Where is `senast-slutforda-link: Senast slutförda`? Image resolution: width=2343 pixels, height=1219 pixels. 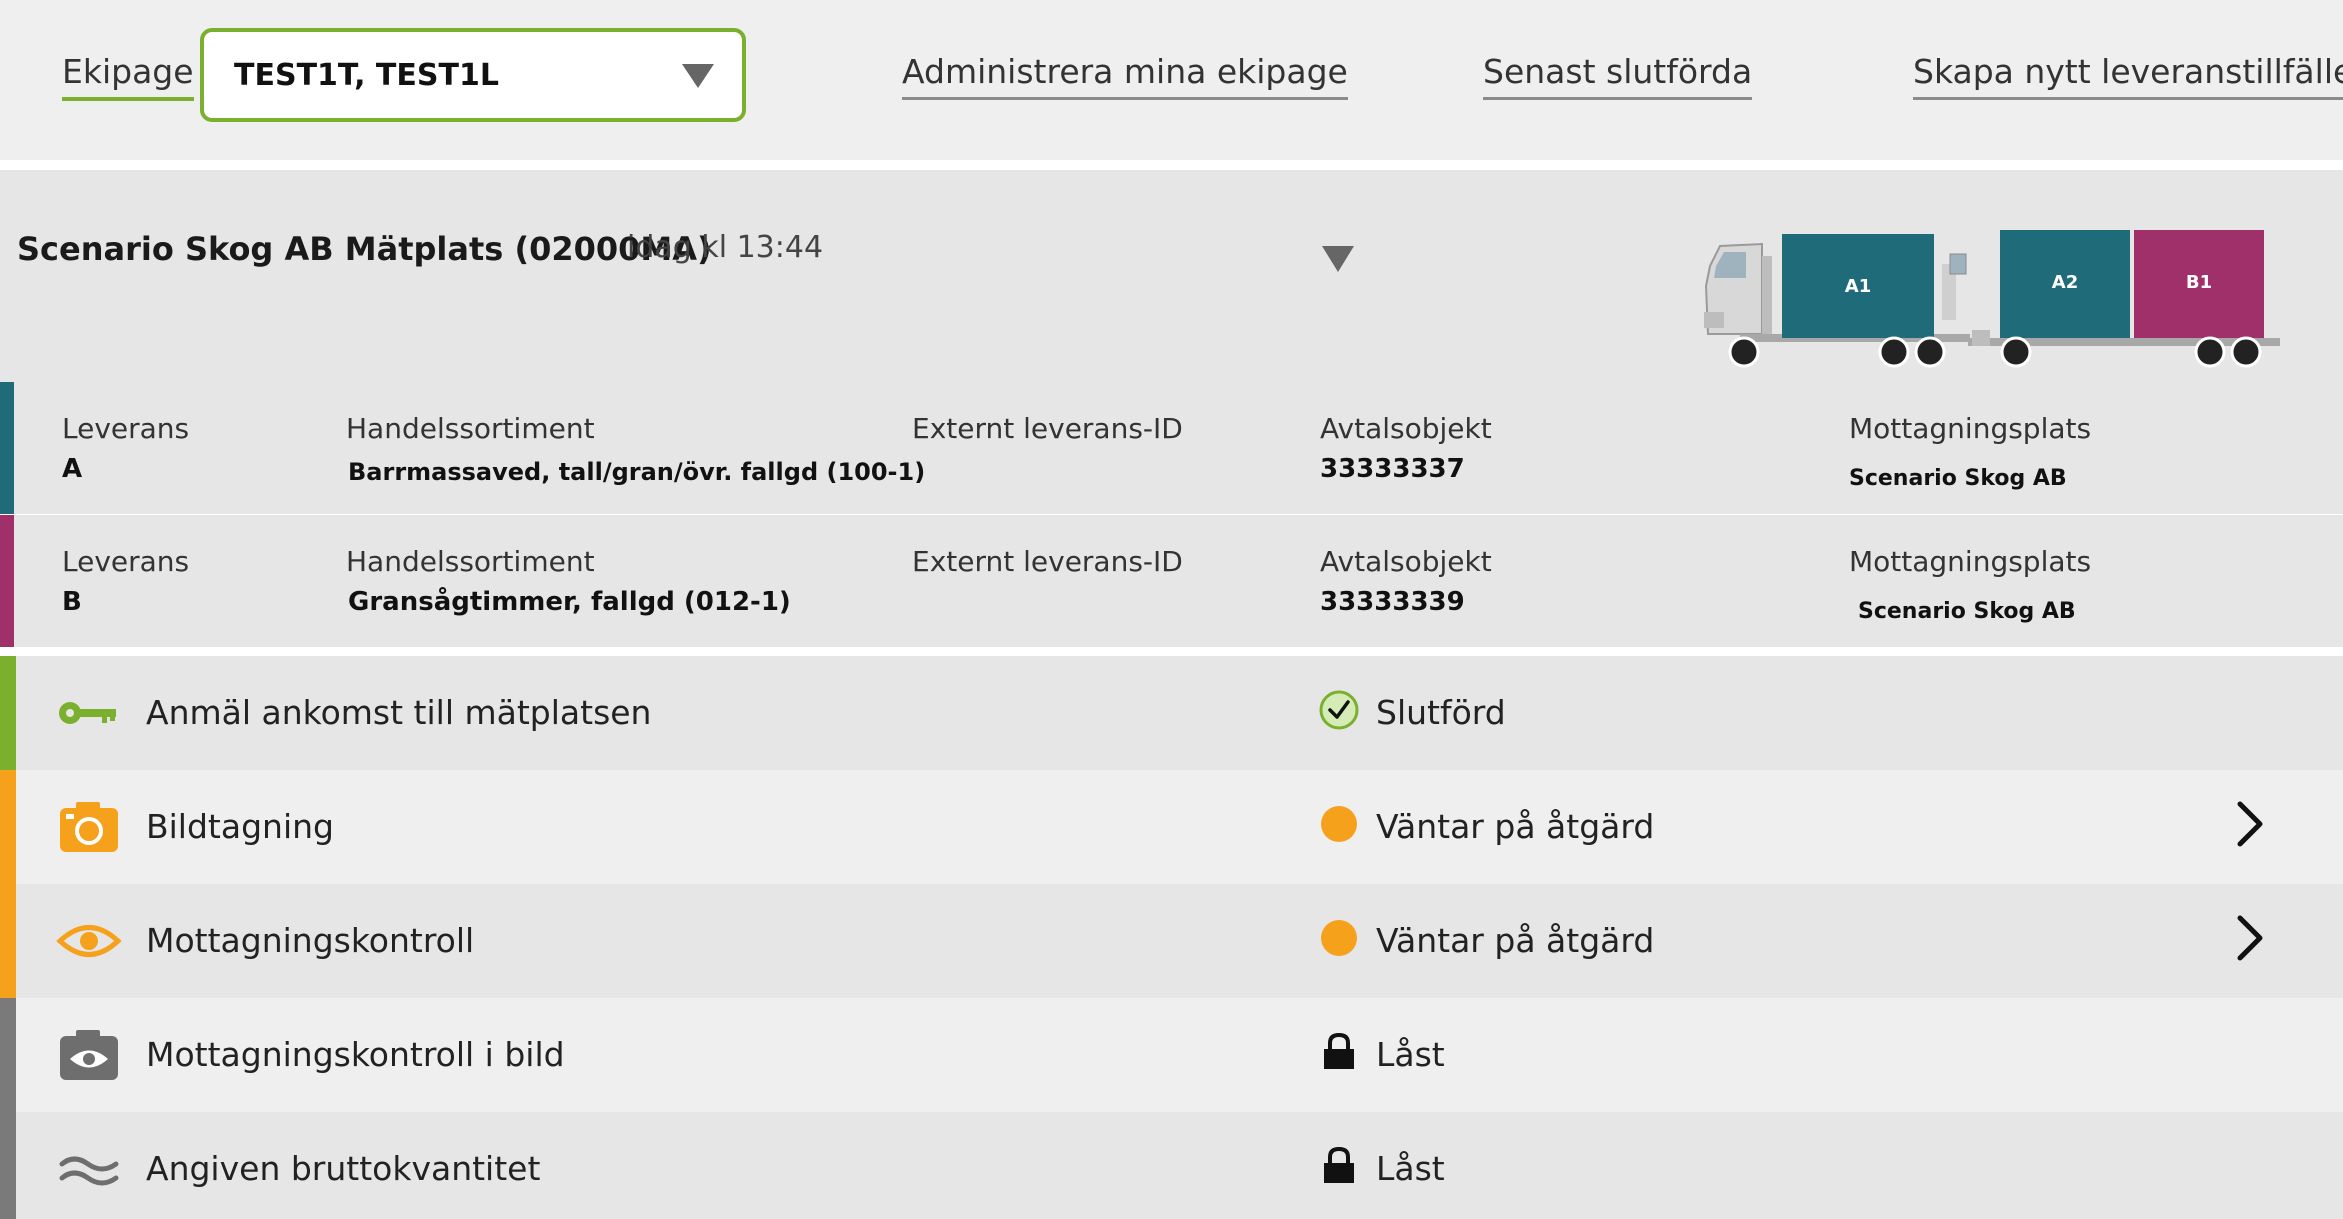
senast-slutforda-link: Senast slutförda is located at coordinates (1618, 76).